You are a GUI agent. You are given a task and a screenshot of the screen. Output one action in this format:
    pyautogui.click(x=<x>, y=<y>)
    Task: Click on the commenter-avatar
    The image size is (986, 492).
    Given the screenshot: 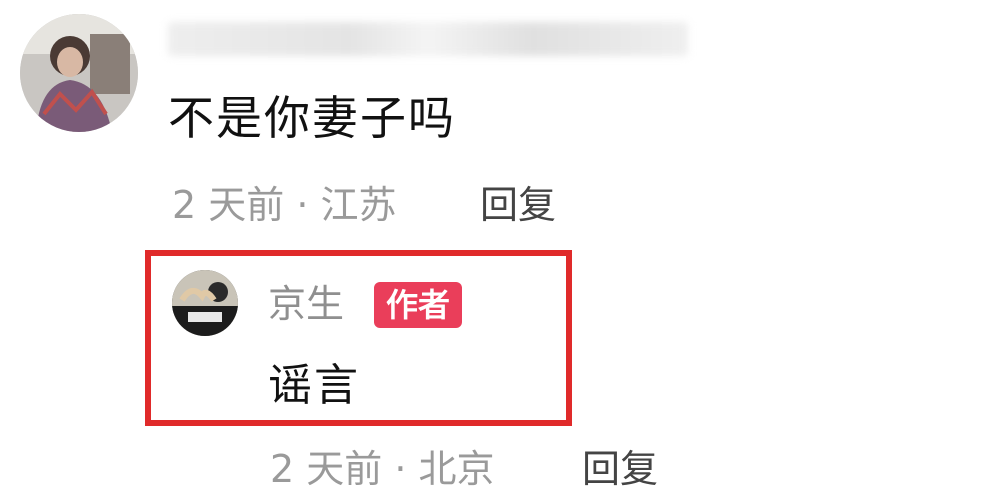 What is the action you would take?
    pyautogui.click(x=79, y=73)
    